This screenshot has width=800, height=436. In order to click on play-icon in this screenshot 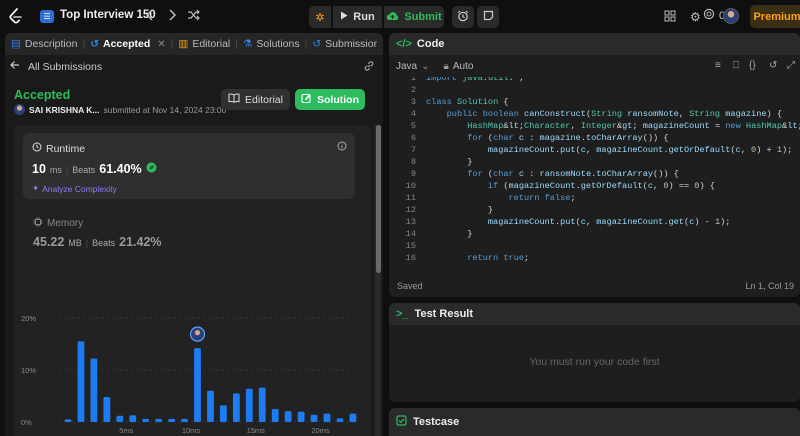, I will do `click(344, 17)`.